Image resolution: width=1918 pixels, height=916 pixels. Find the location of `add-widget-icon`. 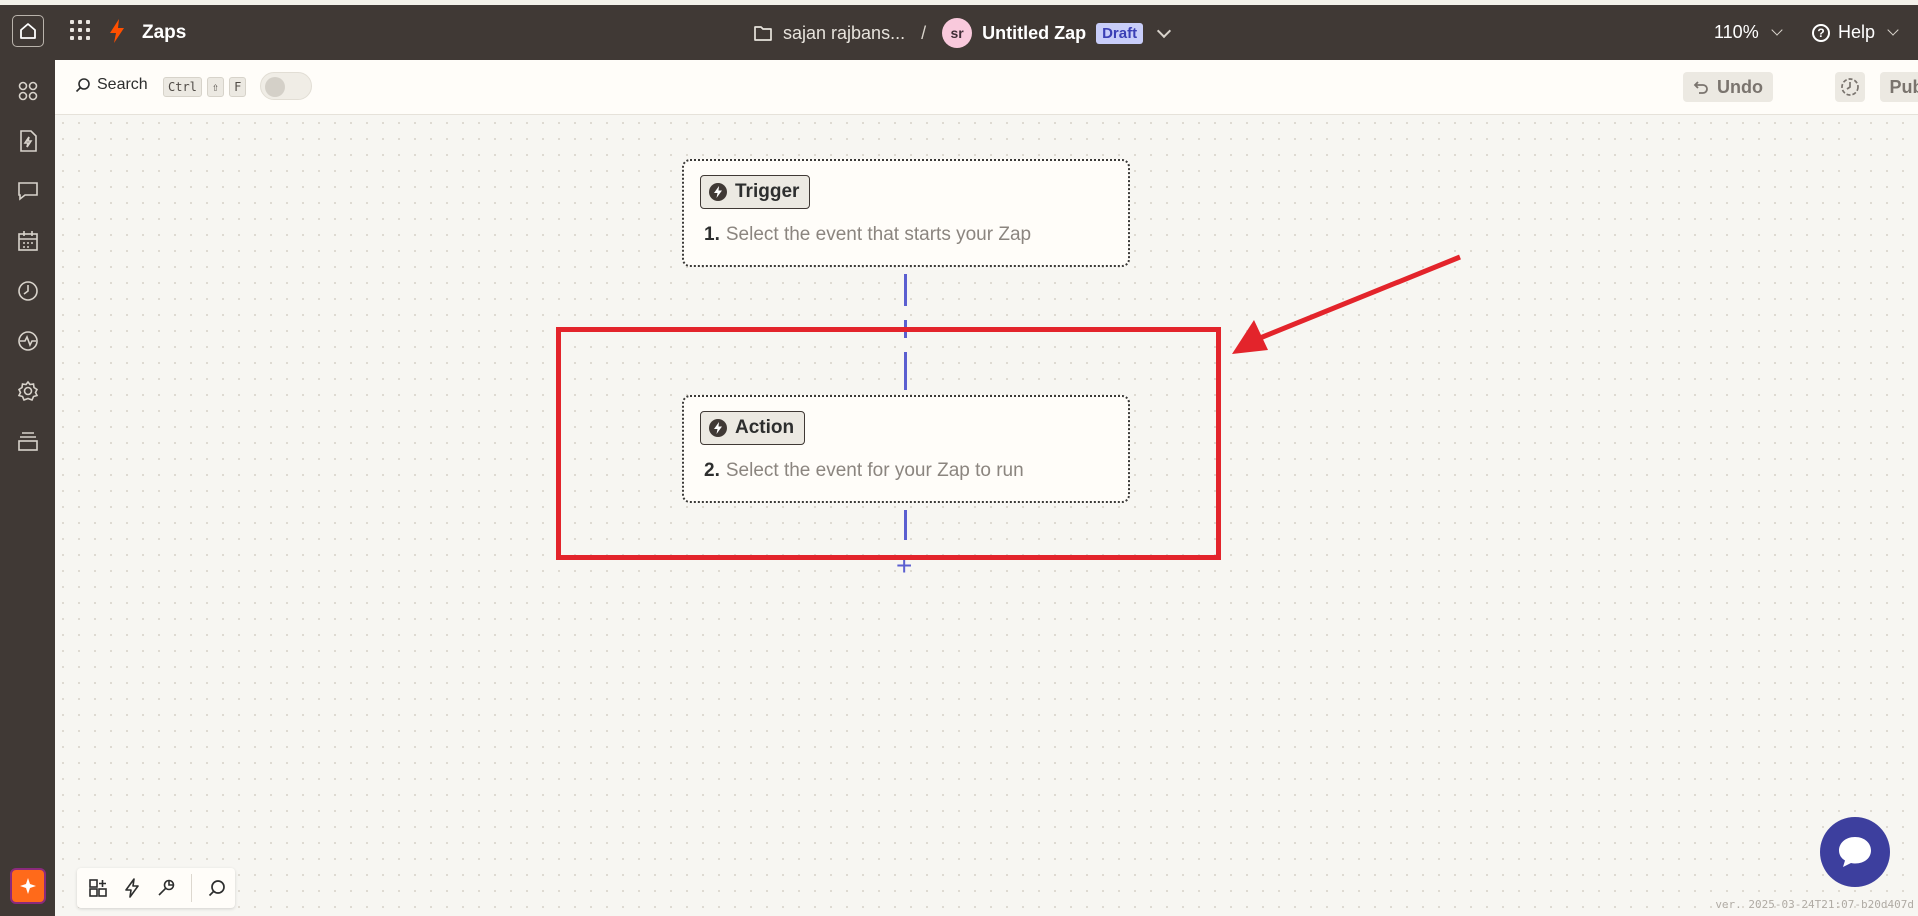

add-widget-icon is located at coordinates (98, 888).